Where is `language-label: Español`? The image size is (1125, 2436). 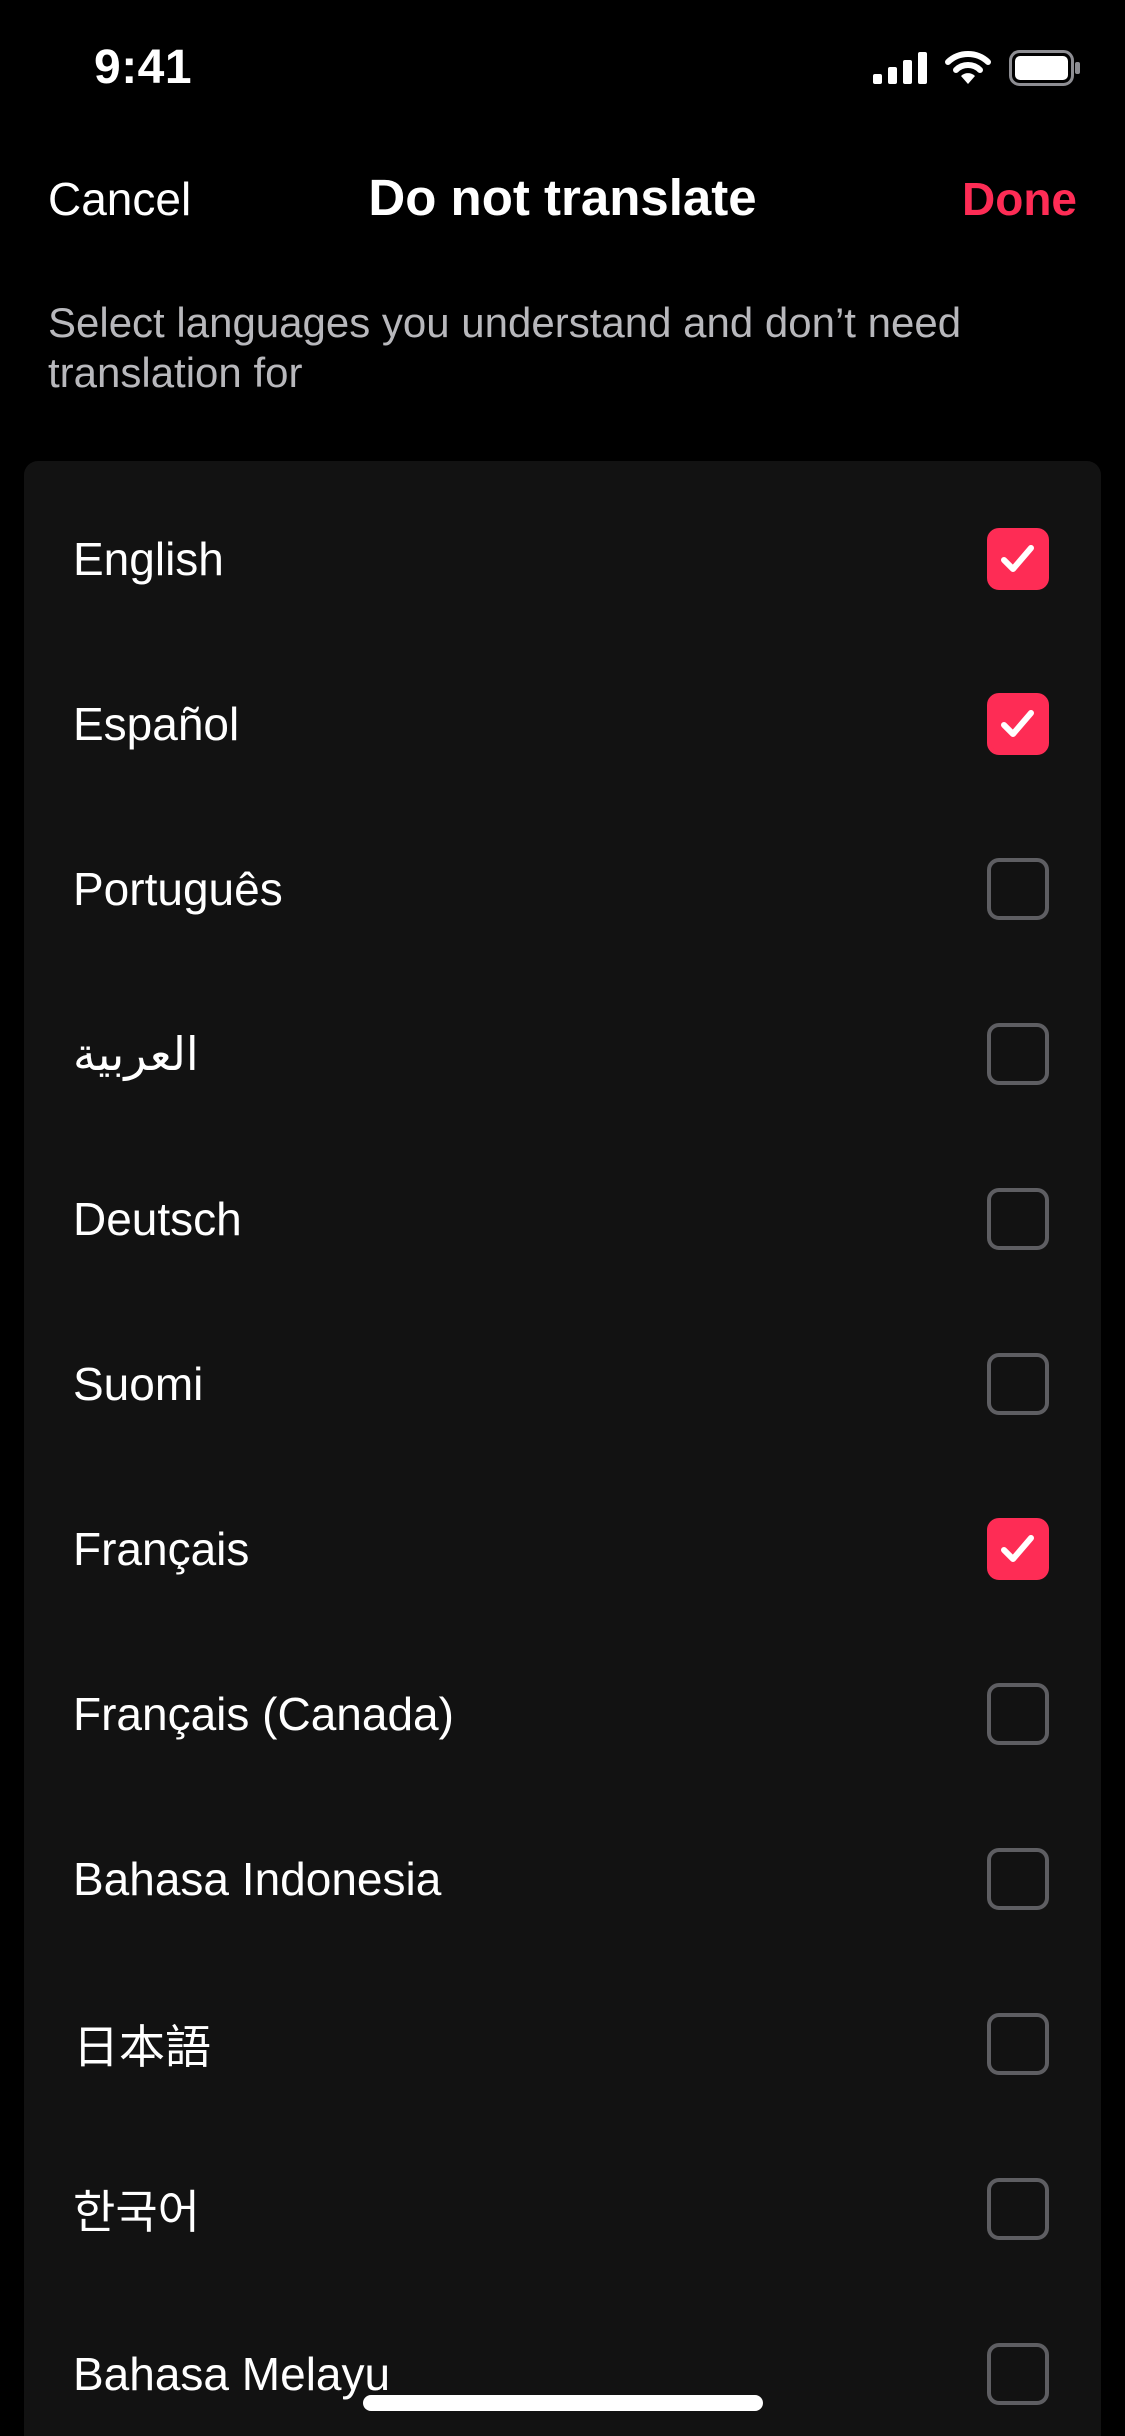
language-label: Español is located at coordinates (156, 723).